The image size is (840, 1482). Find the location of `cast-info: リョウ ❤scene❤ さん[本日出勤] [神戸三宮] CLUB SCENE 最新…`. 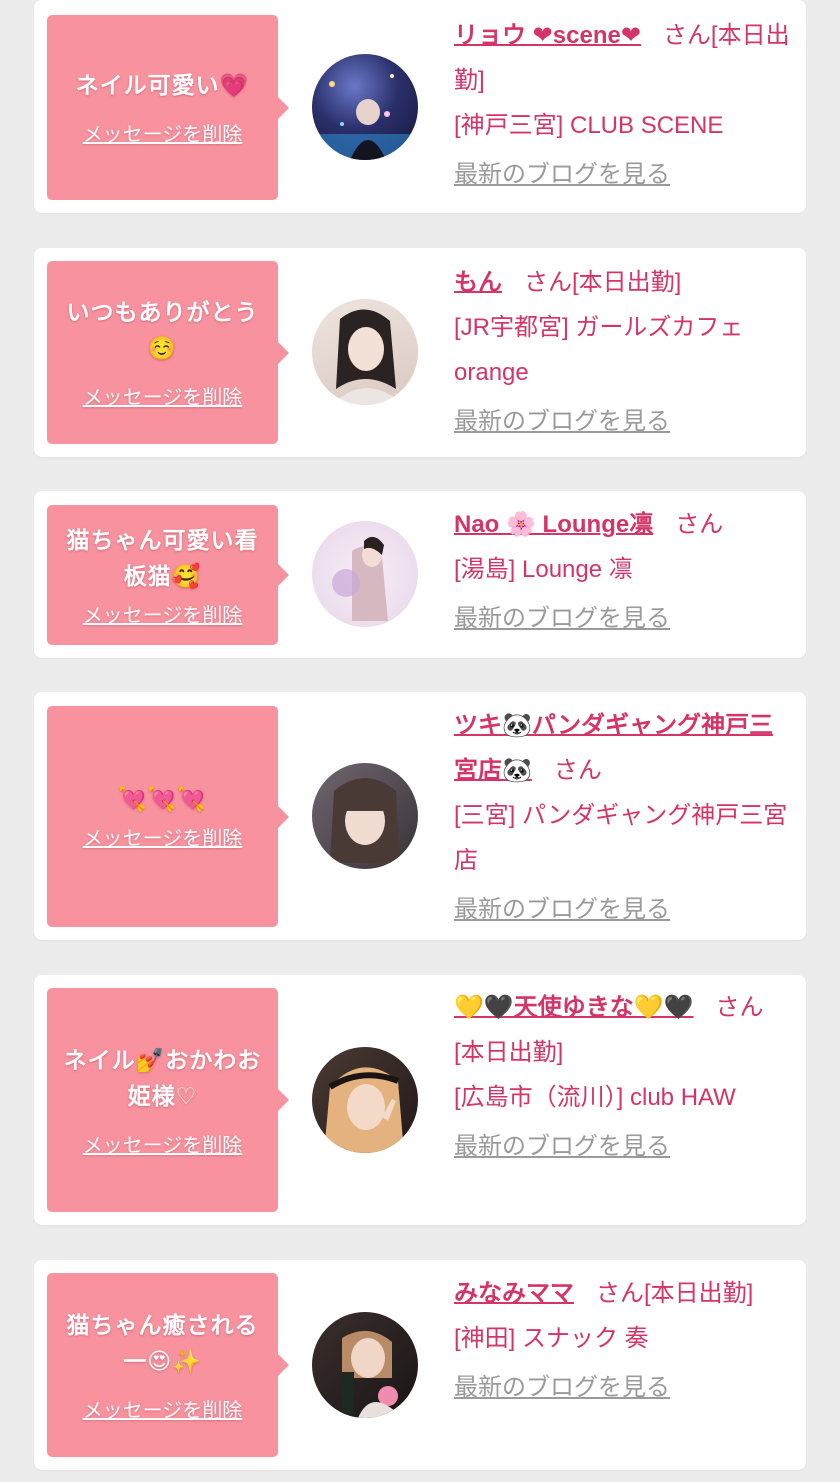

cast-info: リョウ ❤scene❤ さん[本日出勤] [神戸三宮] CLUB SCENE 最新… is located at coordinates (623, 105).